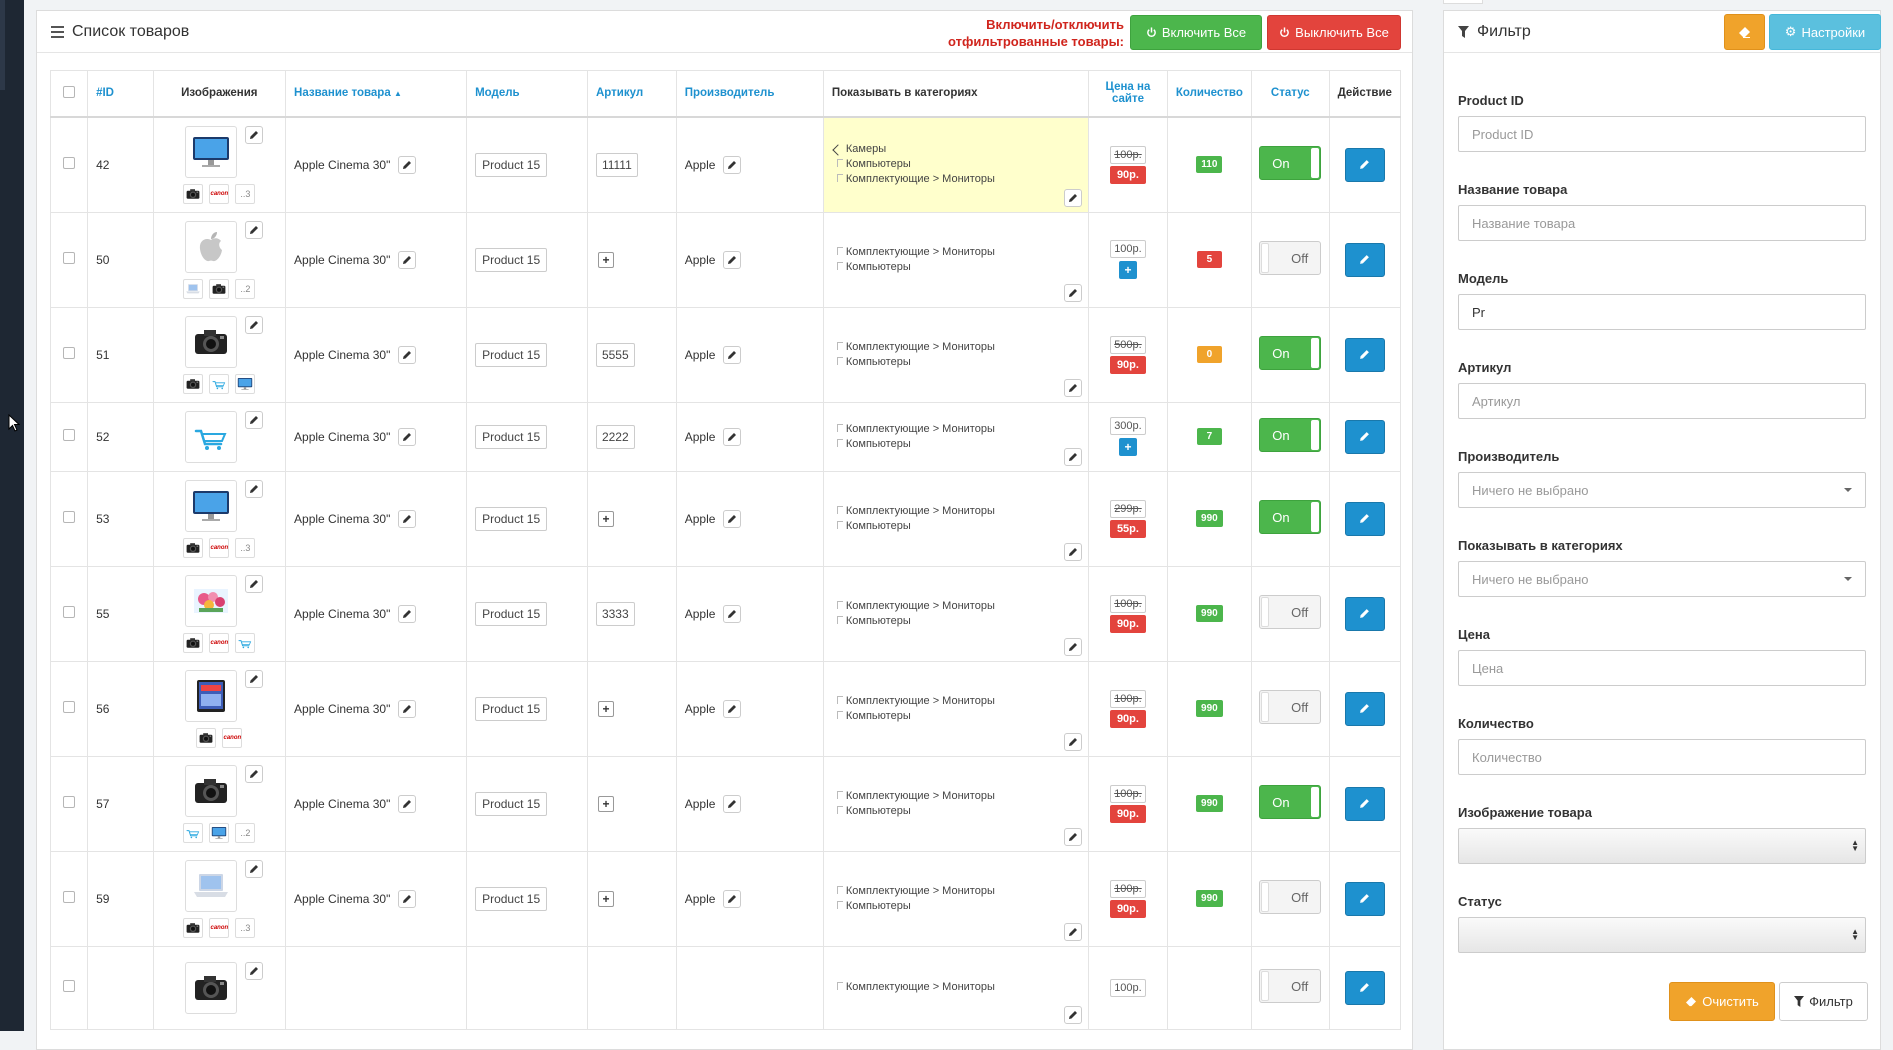 Image resolution: width=1893 pixels, height=1050 pixels. I want to click on price-filter-input: Цена, so click(1662, 668).